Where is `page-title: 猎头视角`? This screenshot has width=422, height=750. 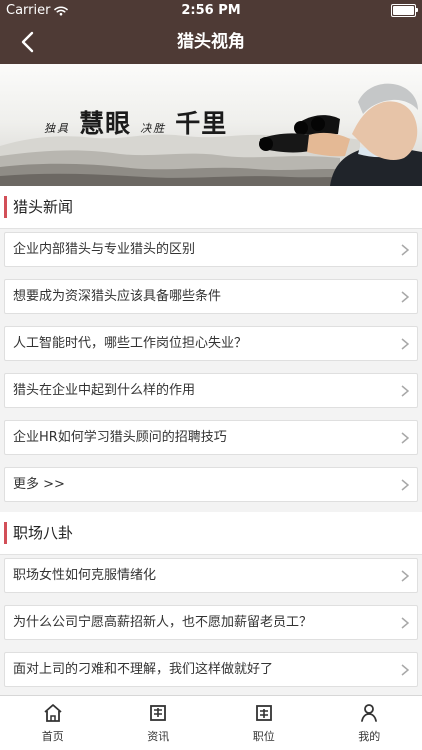
page-title: 猎头视角 is located at coordinates (211, 42).